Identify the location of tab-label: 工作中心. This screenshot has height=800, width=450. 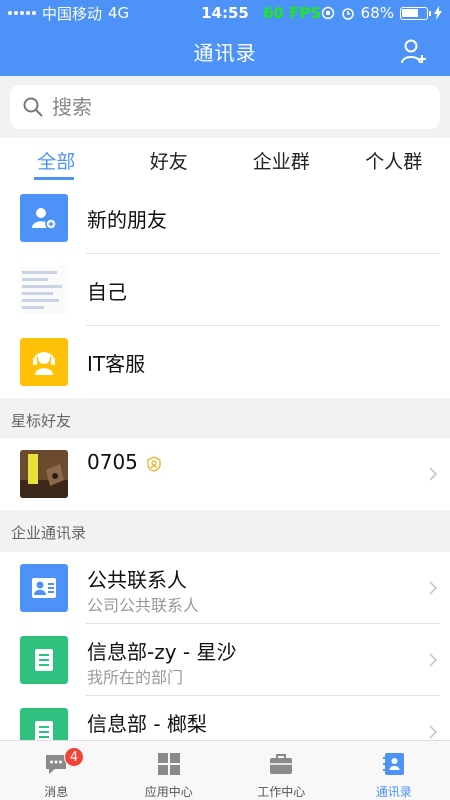
(281, 792).